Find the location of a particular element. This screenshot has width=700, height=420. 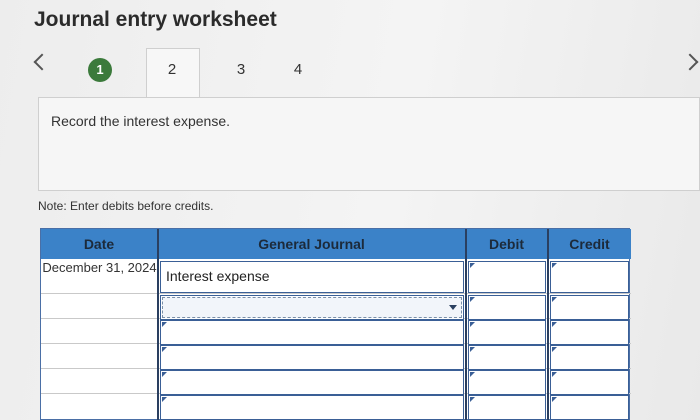

debit-header: Debit is located at coordinates (507, 244).